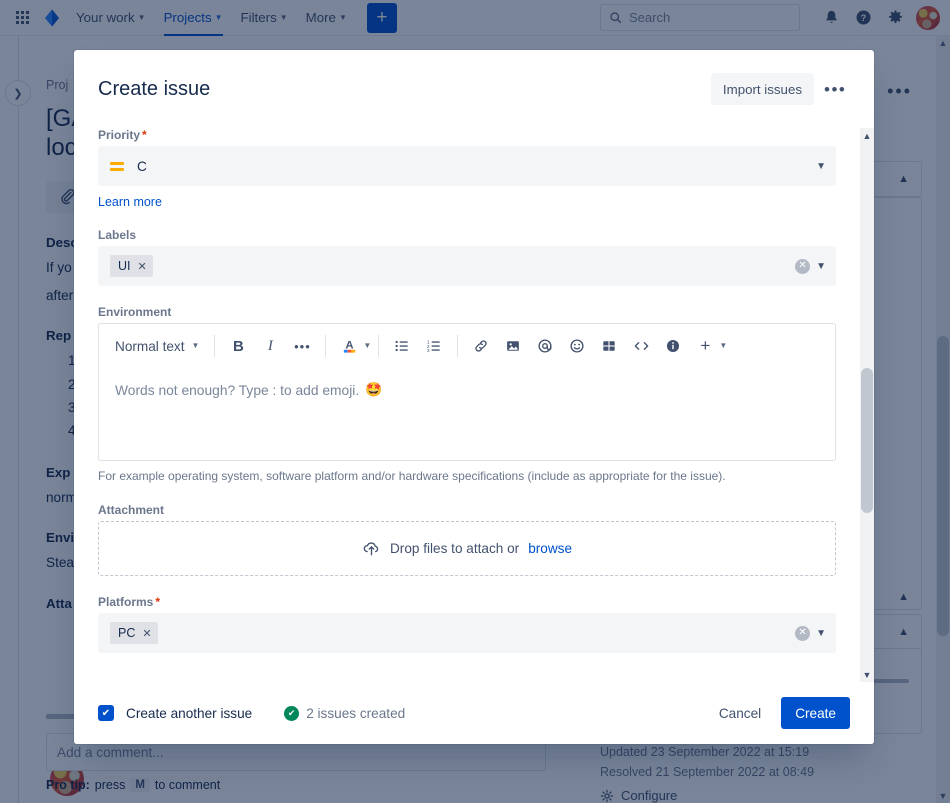  Describe the element at coordinates (815, 713) in the screenshot. I see `create-issue-button: Create` at that location.